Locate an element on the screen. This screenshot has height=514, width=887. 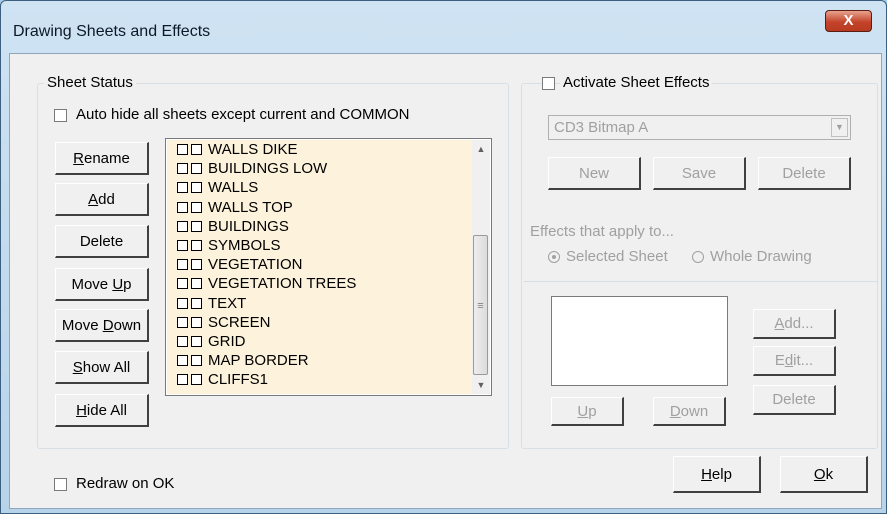
move-up-accel: U is located at coordinates (118, 284).